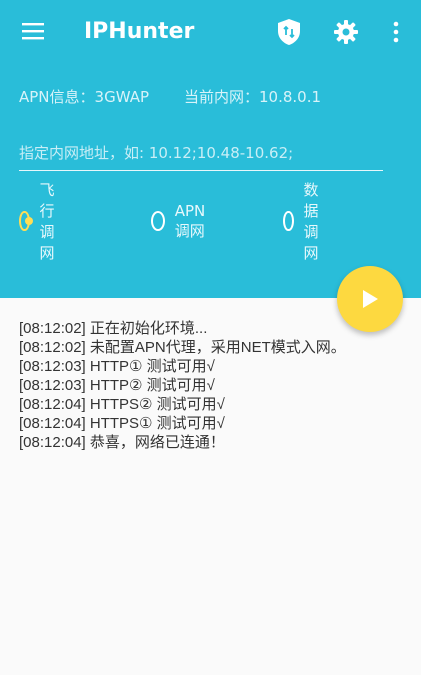 The image size is (421, 675). I want to click on app-title: IPHunter, so click(139, 31).